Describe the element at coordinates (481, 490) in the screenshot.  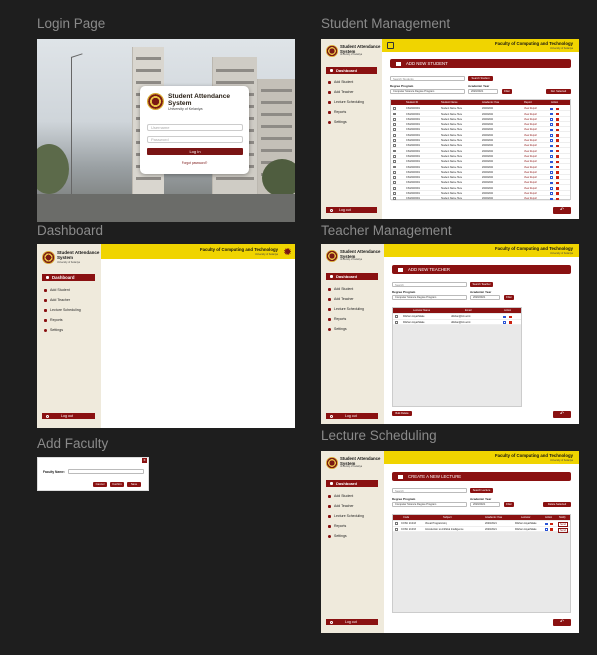
I see `search-lecture-button: Search Lecture` at that location.